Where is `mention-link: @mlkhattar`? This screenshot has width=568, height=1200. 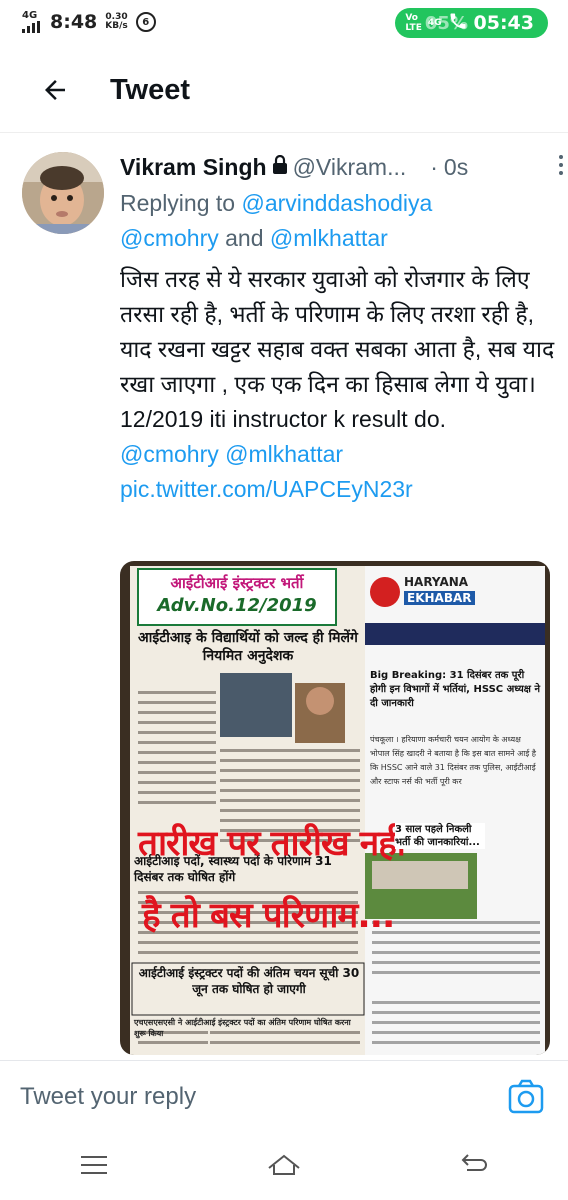 mention-link: @mlkhattar is located at coordinates (284, 454).